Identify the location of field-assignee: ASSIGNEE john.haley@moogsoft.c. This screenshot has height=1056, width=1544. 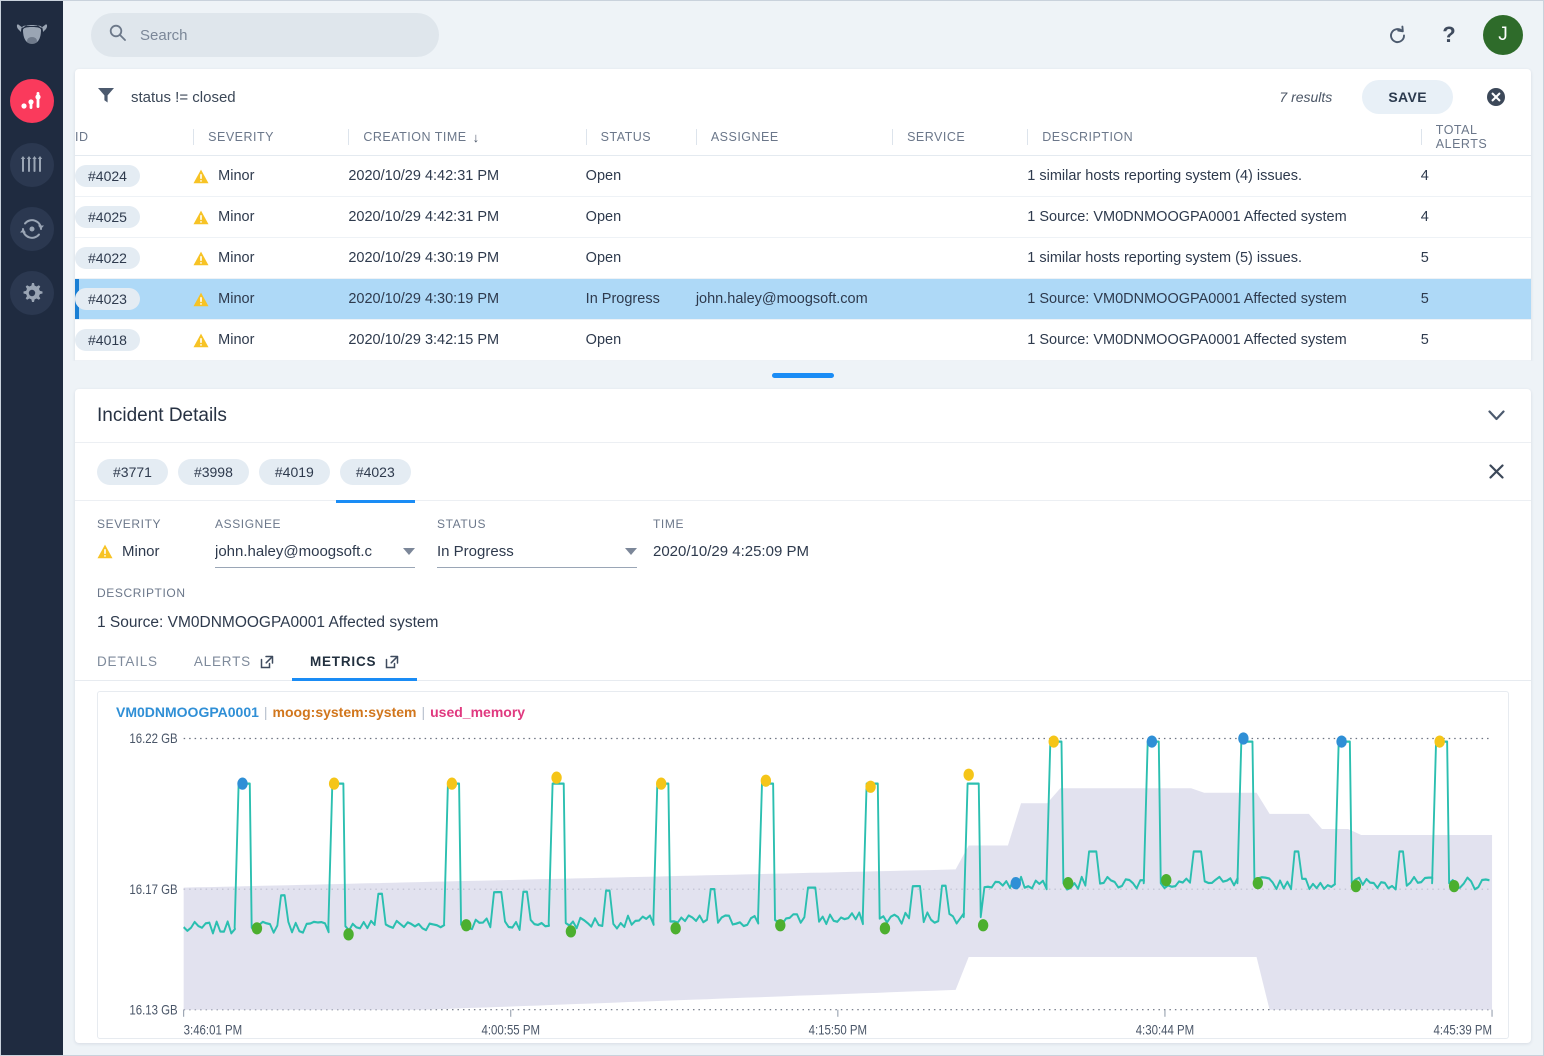
(326, 542).